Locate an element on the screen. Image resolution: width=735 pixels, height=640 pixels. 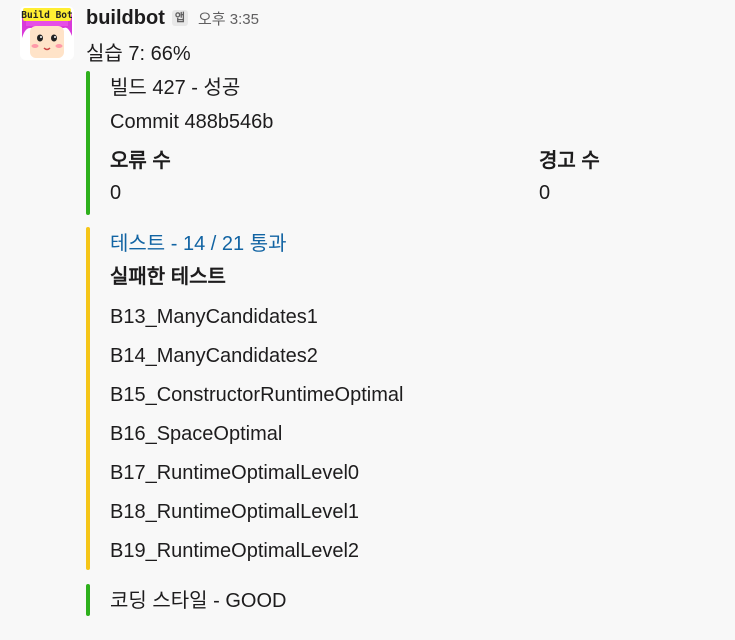
username: buildbot is located at coordinates (125, 18).